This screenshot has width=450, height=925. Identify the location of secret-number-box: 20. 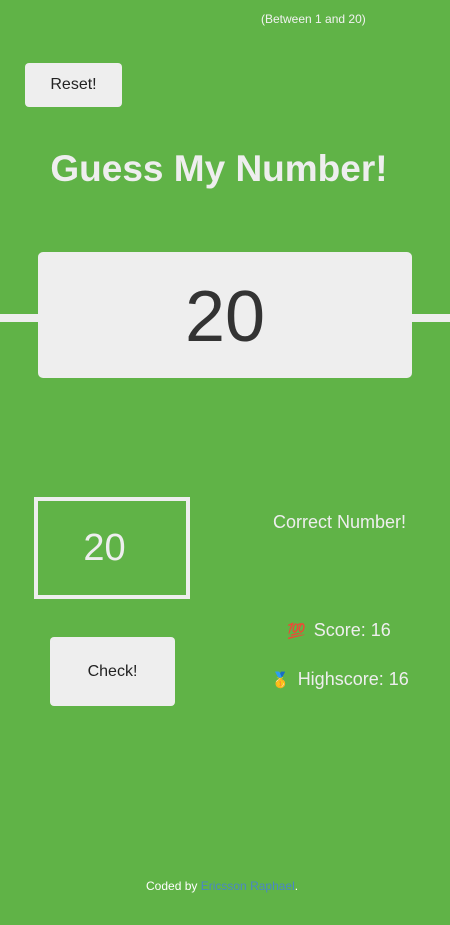
(225, 315).